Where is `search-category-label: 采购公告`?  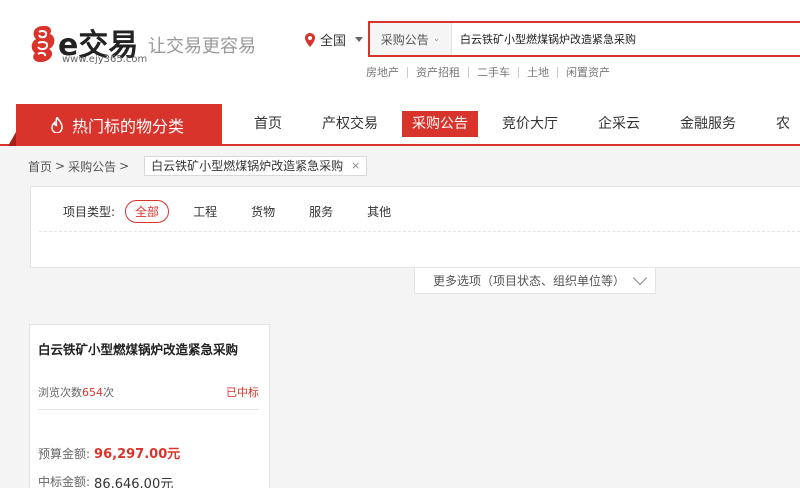 search-category-label: 采购公告 is located at coordinates (404, 39).